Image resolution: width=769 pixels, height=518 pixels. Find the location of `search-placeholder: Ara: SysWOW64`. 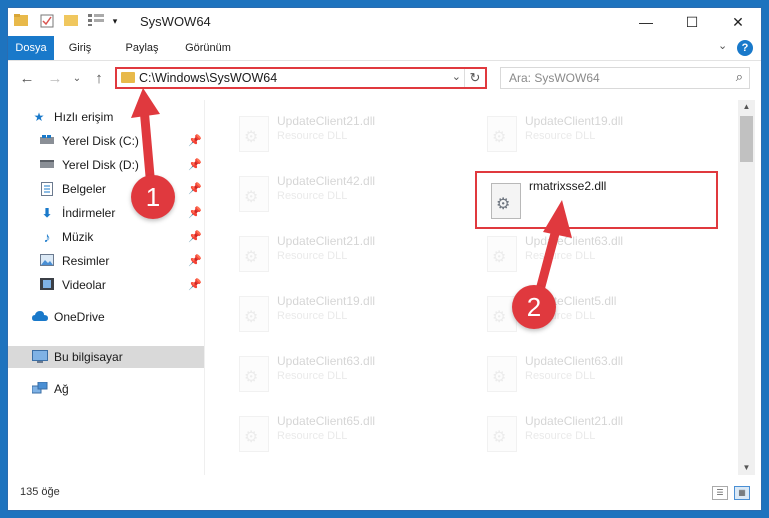

search-placeholder: Ara: SysWOW64 is located at coordinates (554, 78).